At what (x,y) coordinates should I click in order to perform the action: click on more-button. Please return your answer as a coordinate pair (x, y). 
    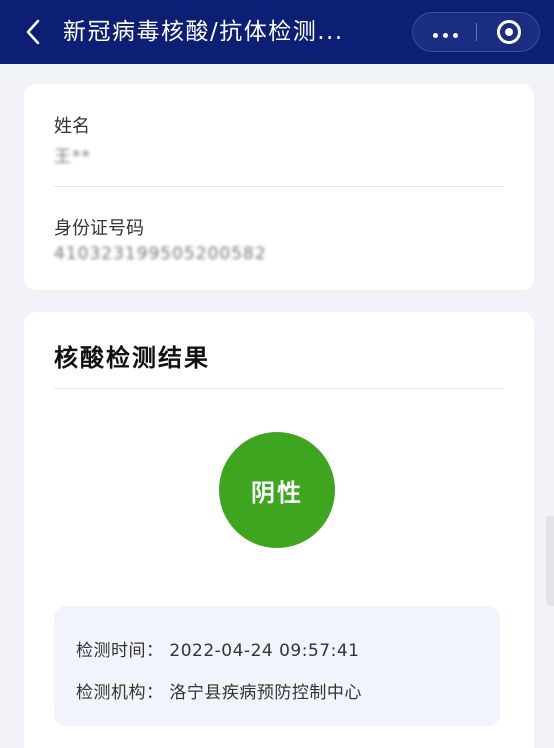
    Looking at the image, I should click on (445, 32).